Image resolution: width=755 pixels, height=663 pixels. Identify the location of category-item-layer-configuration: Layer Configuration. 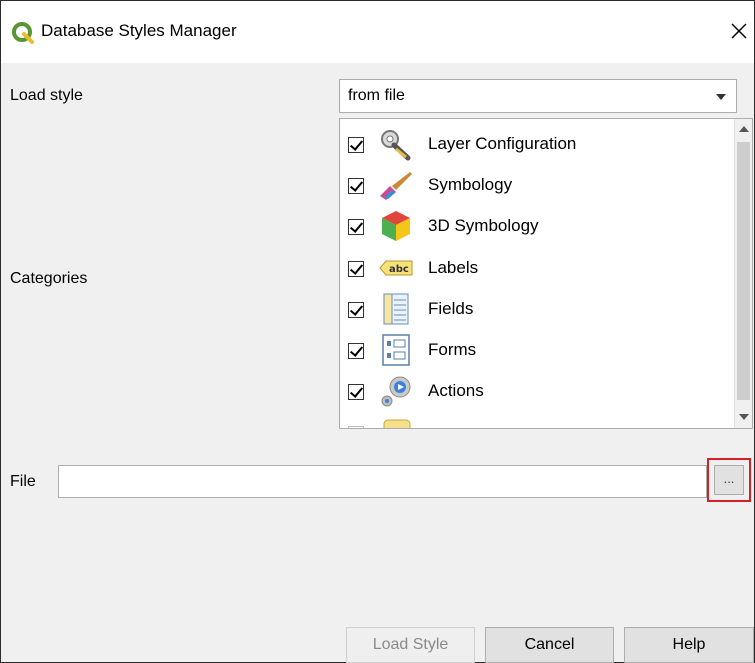
(535, 145).